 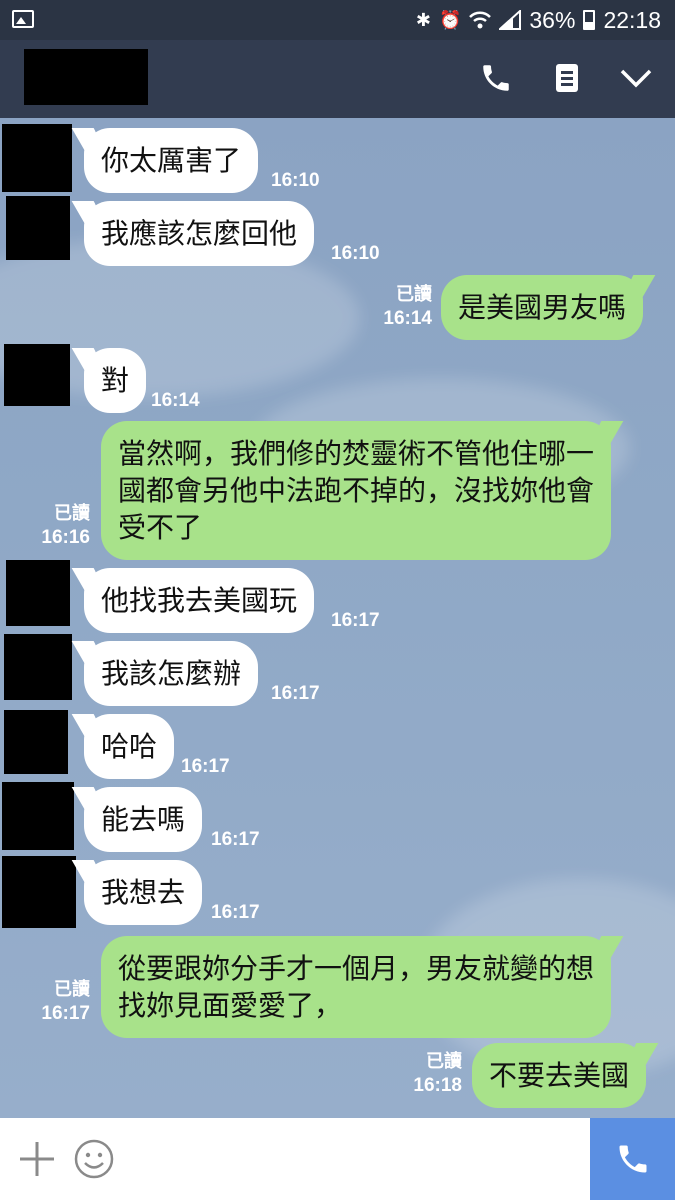 What do you see at coordinates (337, 20) in the screenshot?
I see `status-bar: ✱ ⏰ 36% 22:18` at bounding box center [337, 20].